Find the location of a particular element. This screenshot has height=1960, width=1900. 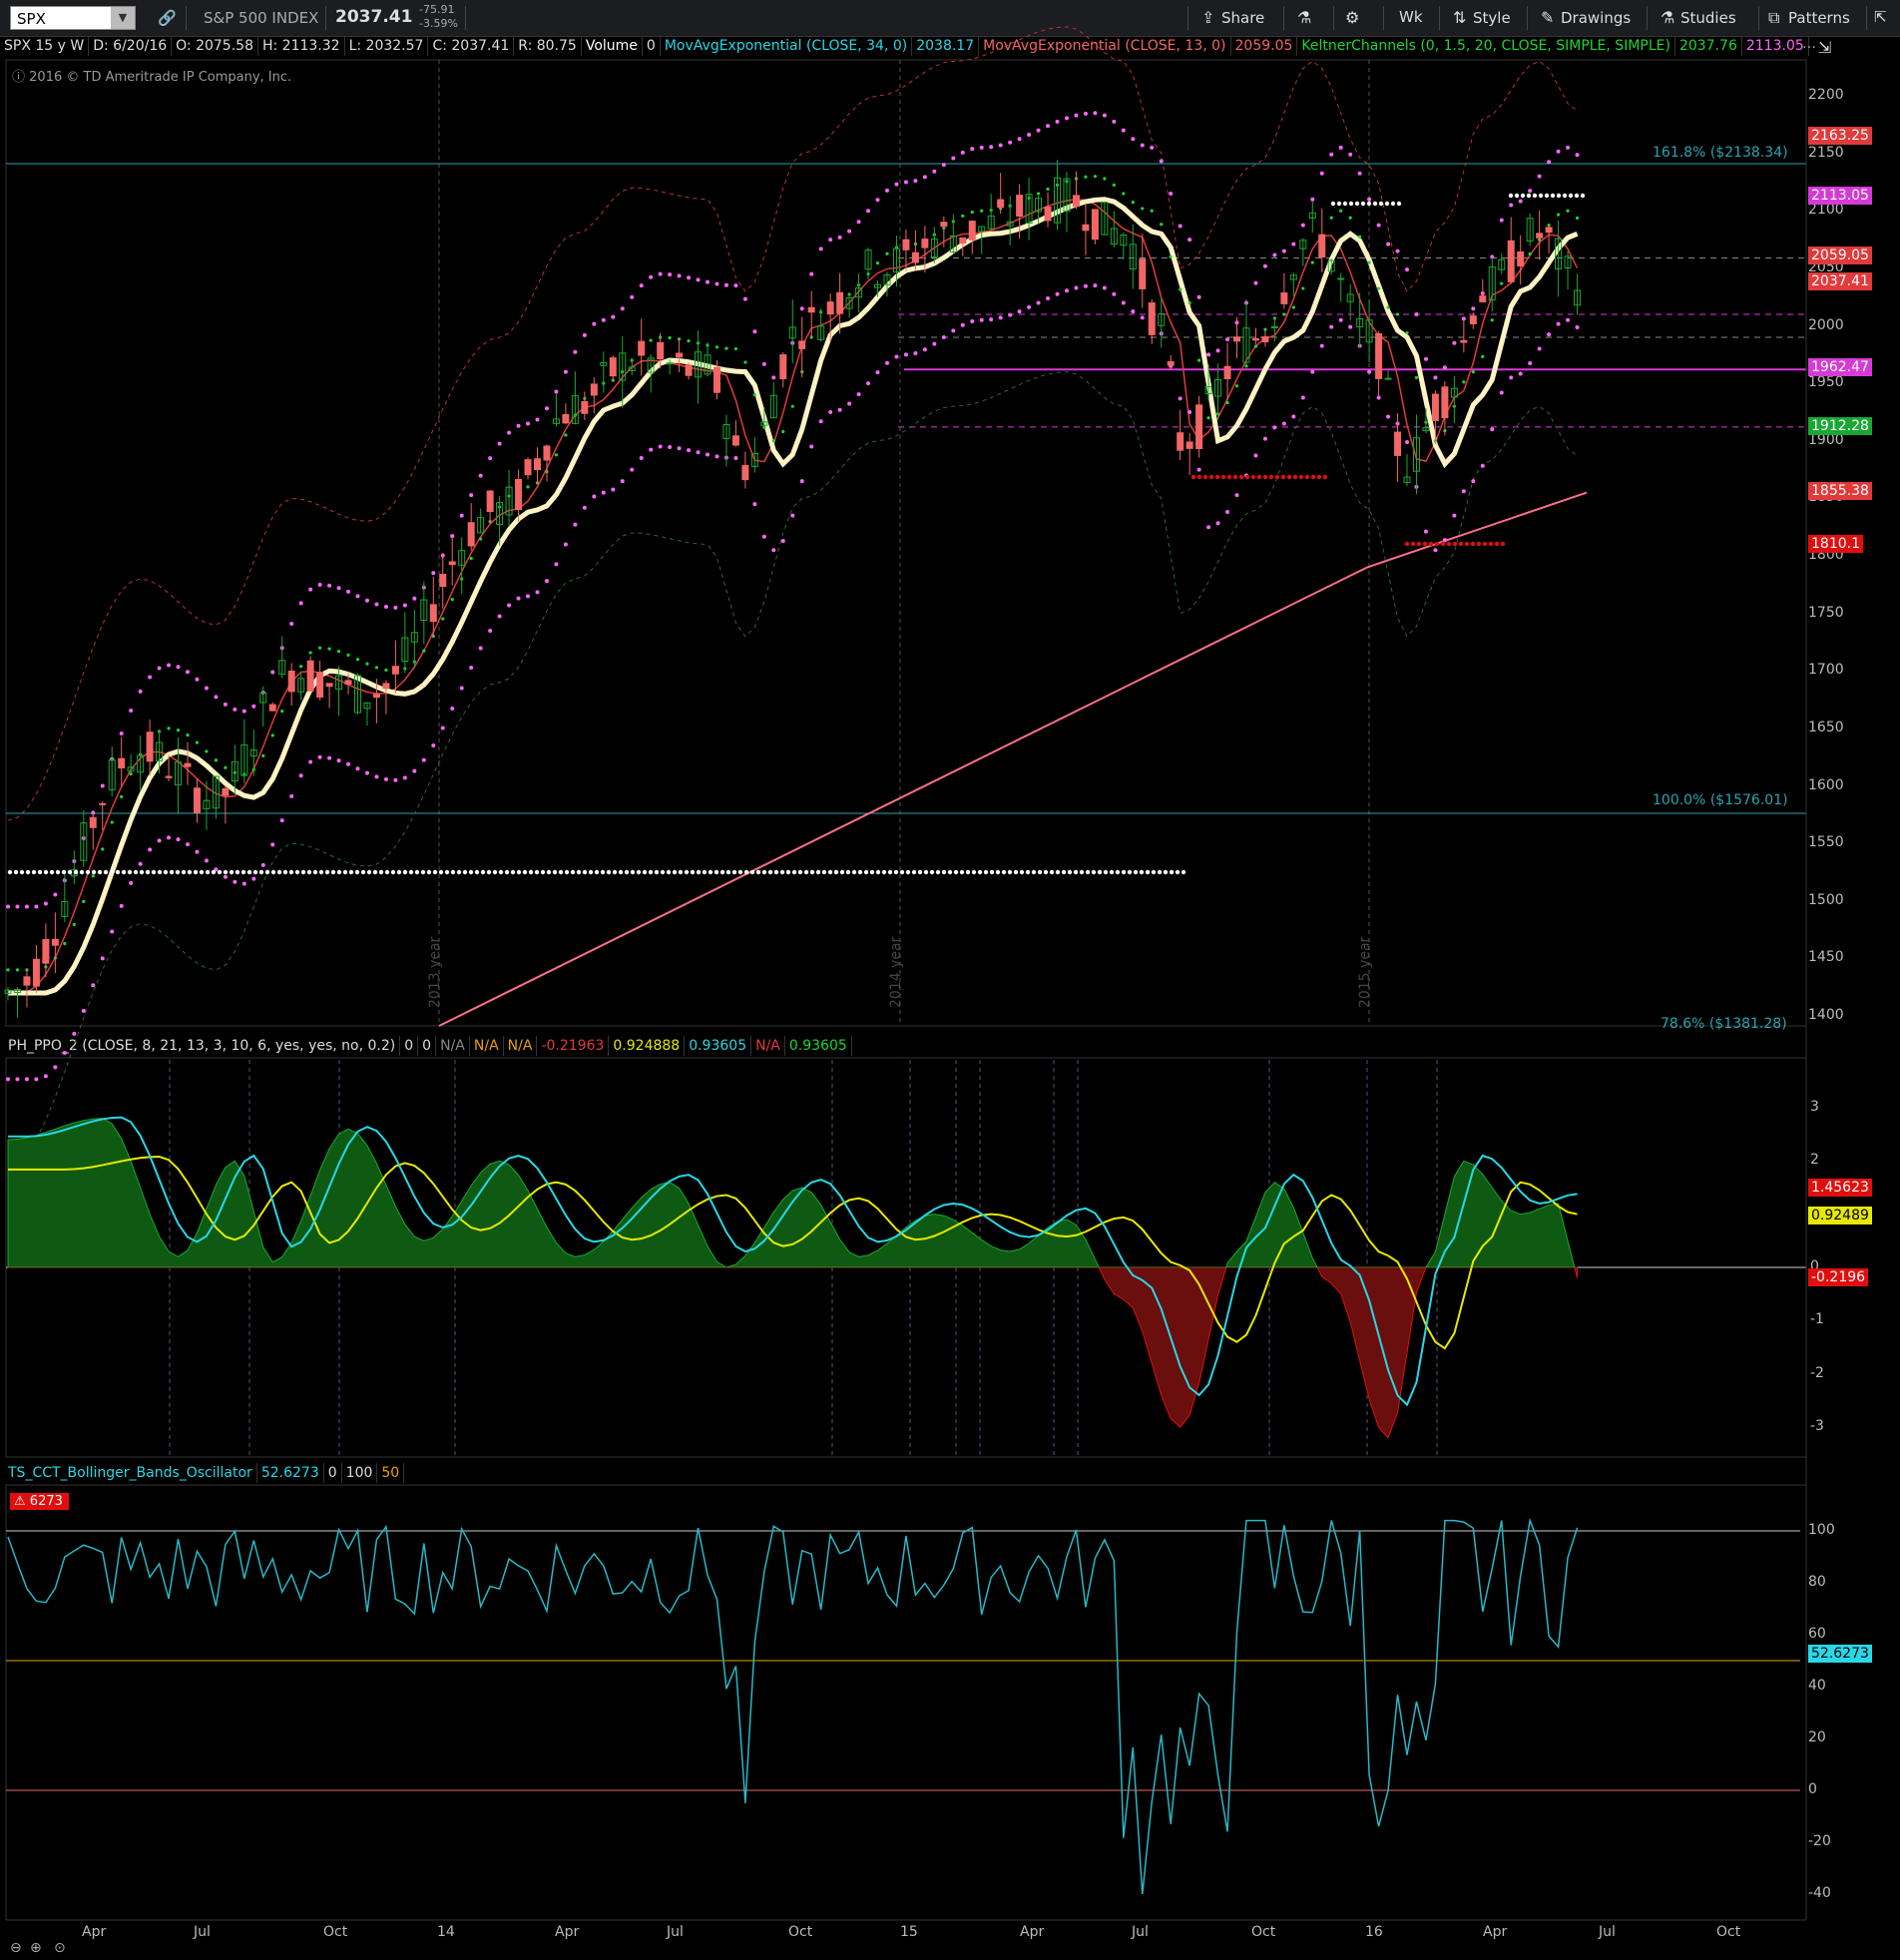

date-tick-label: Oct is located at coordinates (1263, 1932).